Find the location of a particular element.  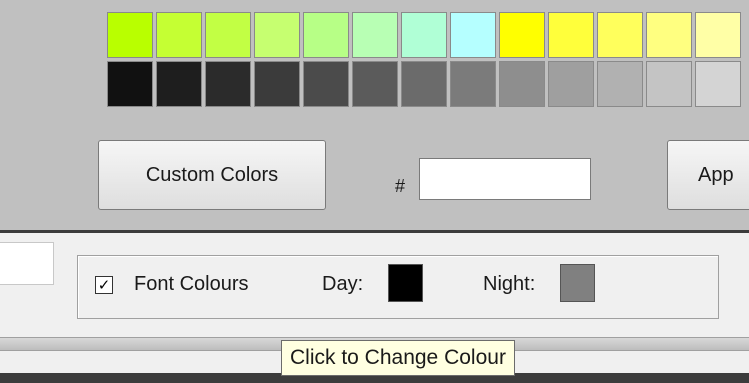

apply-button: App is located at coordinates (708, 175).